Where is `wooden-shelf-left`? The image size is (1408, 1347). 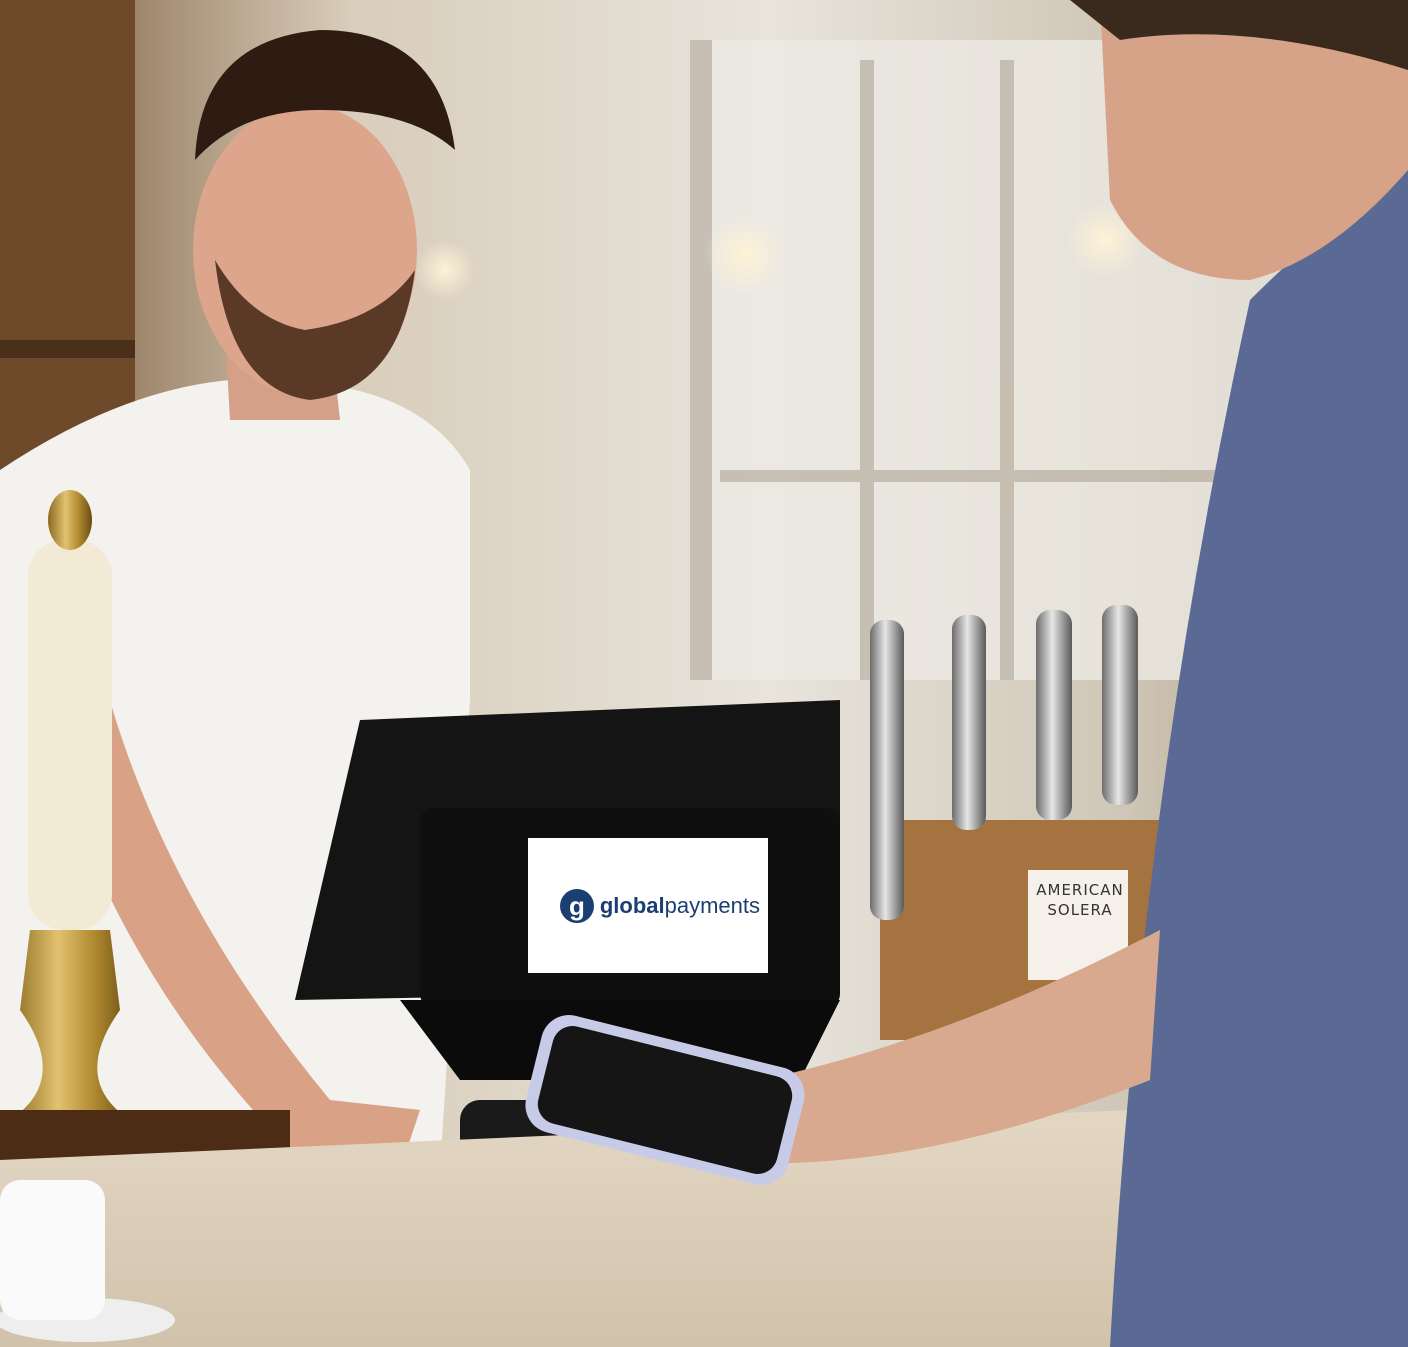
wooden-shelf-left is located at coordinates (67, 235).